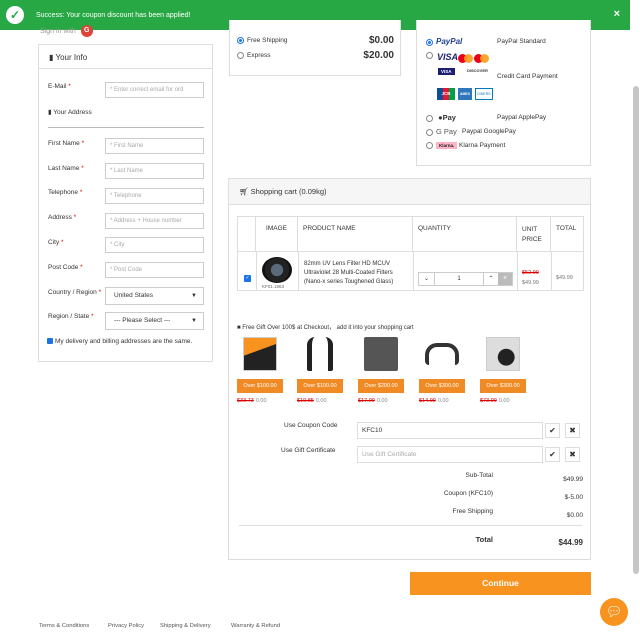  I want to click on continue-button: Continue, so click(500, 583).